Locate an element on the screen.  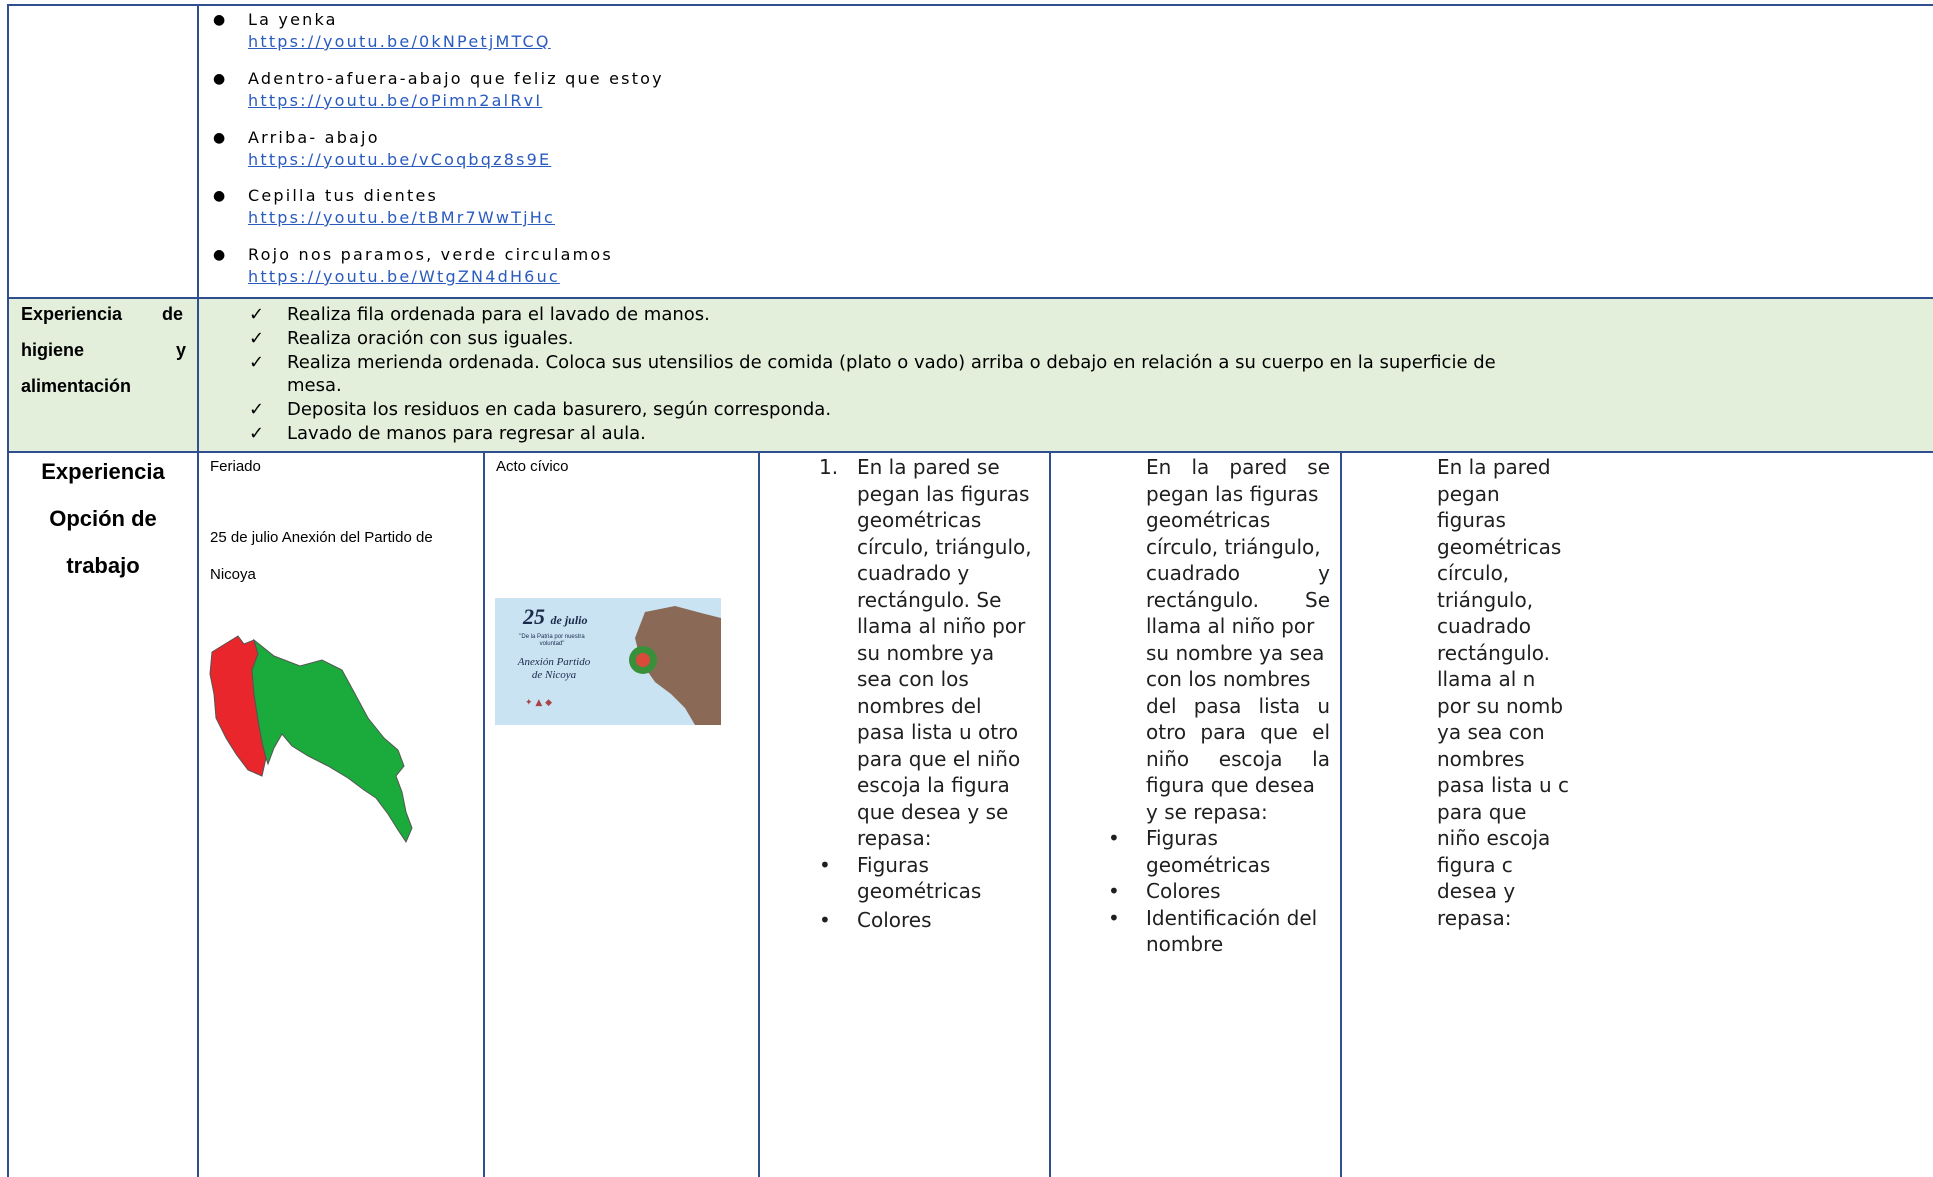
activity-line: del pasa lista u is located at coordinates (1238, 705).